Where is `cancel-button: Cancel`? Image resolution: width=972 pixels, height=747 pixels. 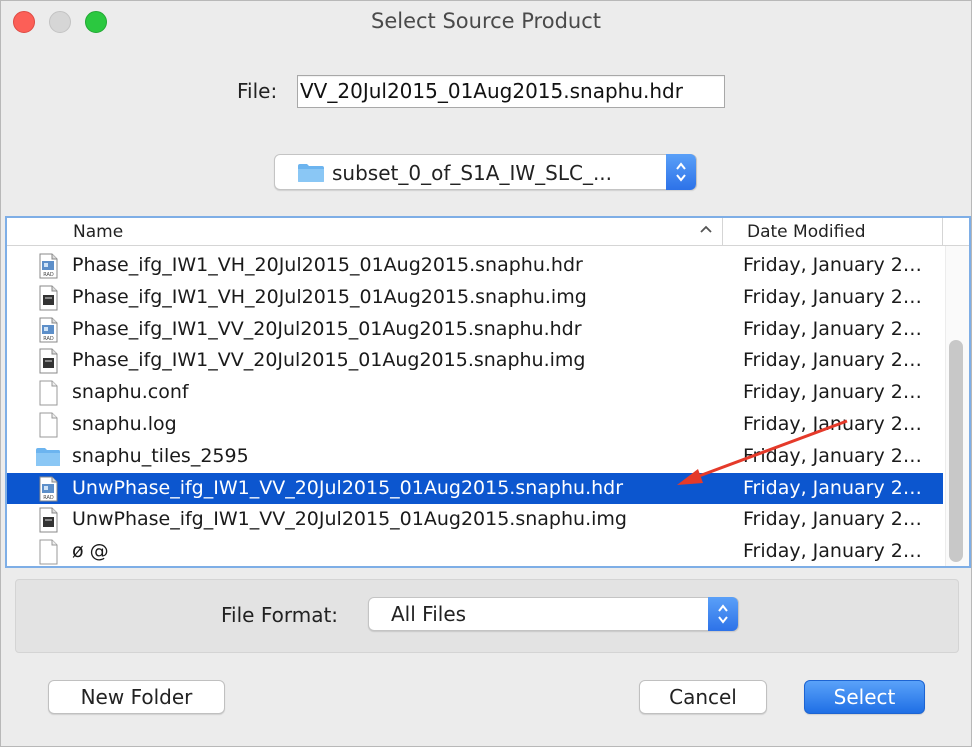
cancel-button: Cancel is located at coordinates (703, 697).